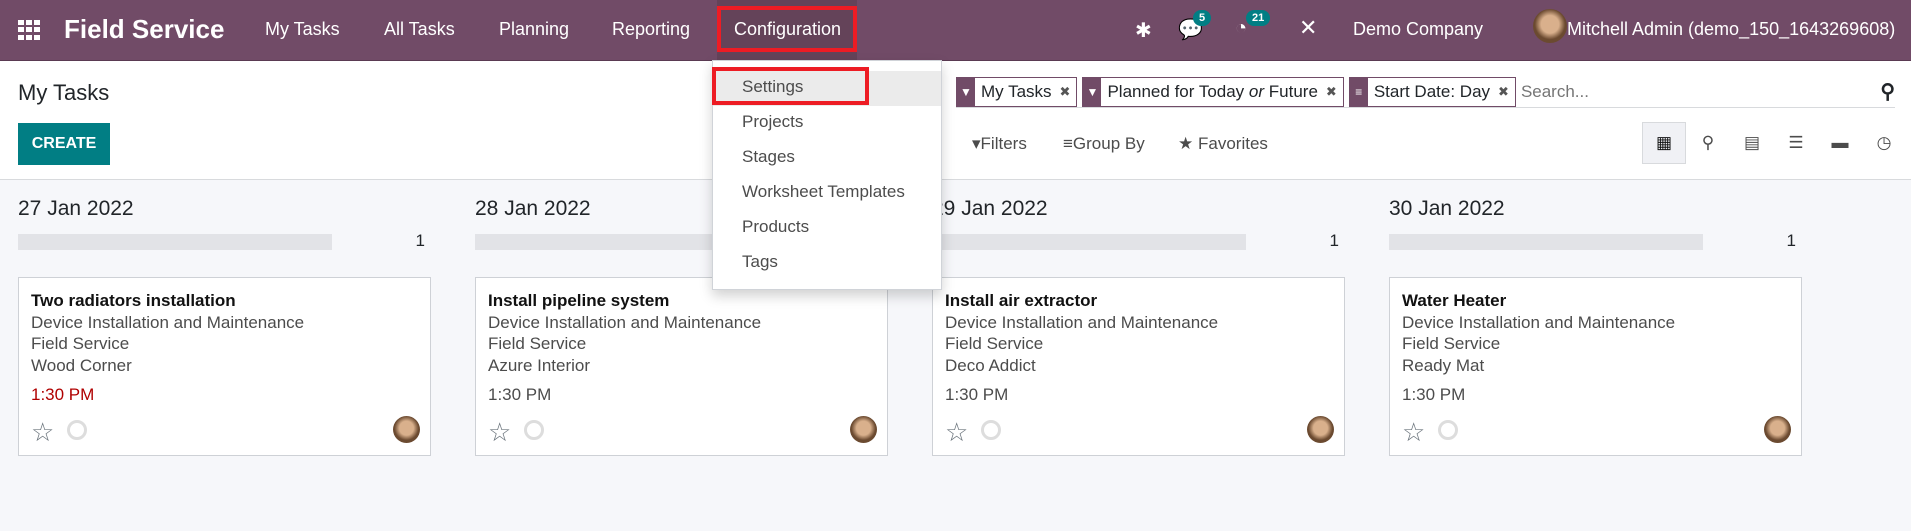 The width and height of the screenshot is (1911, 531). What do you see at coordinates (1700, 91) in the screenshot?
I see `search-input` at bounding box center [1700, 91].